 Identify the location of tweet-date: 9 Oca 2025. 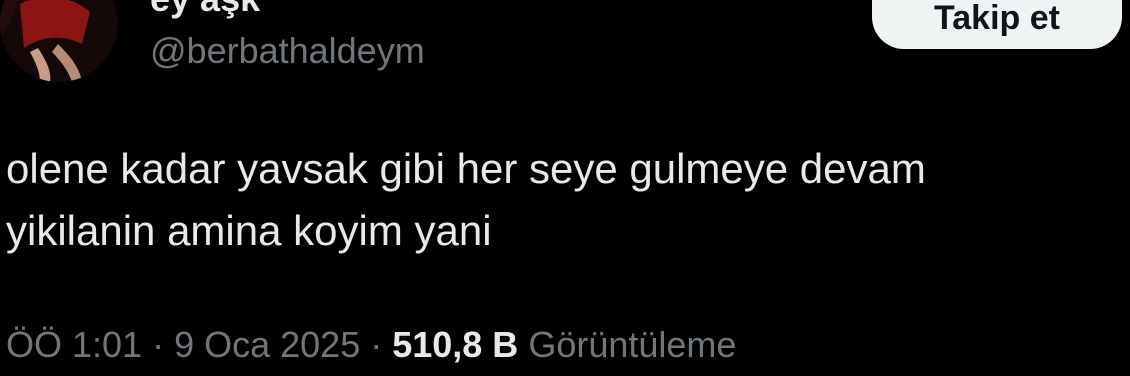
(267, 345).